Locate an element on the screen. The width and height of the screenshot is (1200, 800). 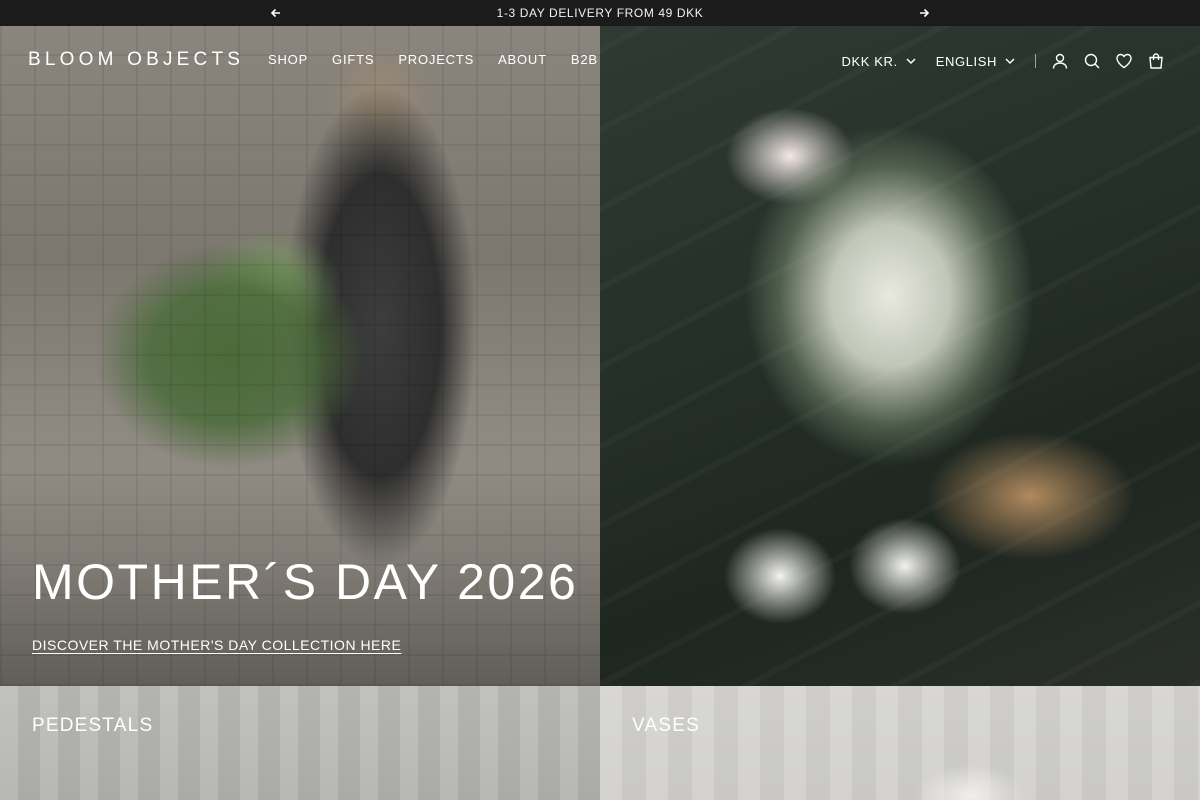
utility-divider is located at coordinates (1035, 61).